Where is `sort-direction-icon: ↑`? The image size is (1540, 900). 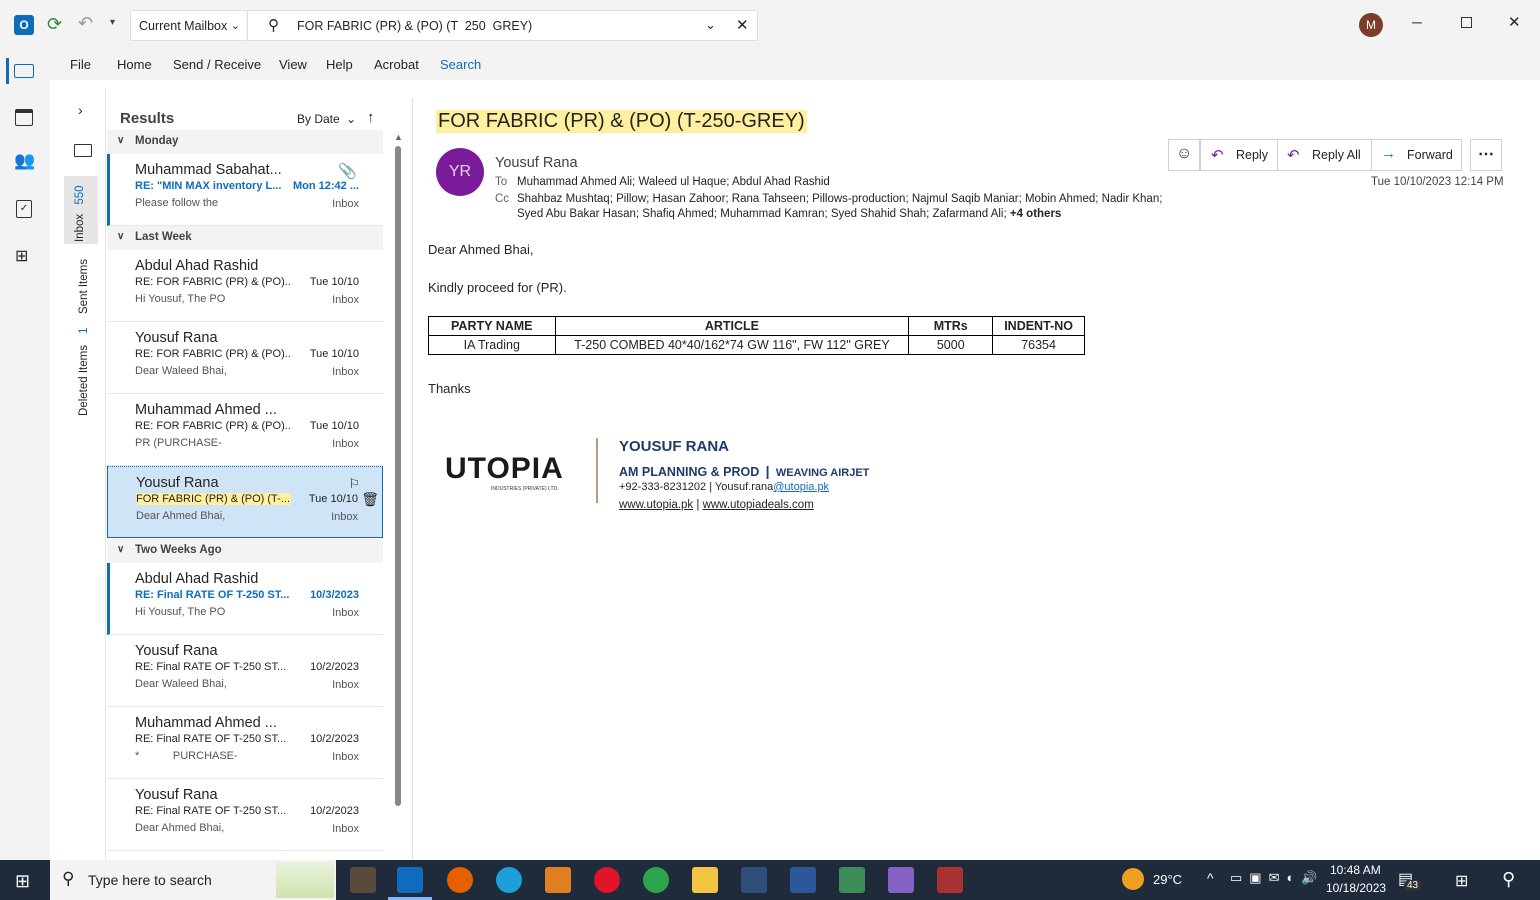
sort-direction-icon: ↑ is located at coordinates (371, 117).